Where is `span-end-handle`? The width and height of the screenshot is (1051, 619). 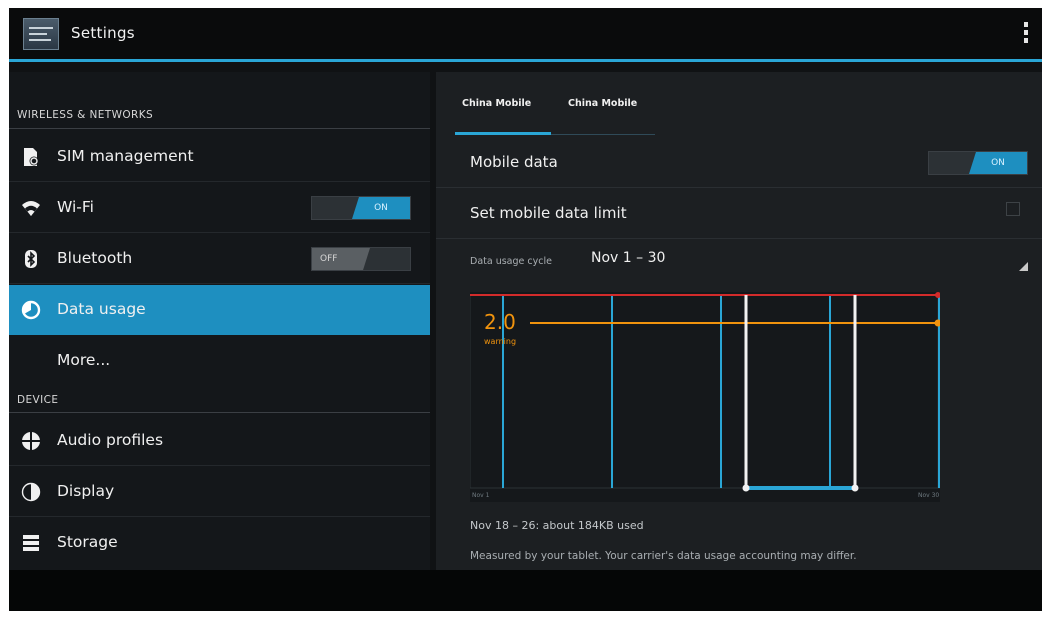
span-end-handle is located at coordinates (855, 488).